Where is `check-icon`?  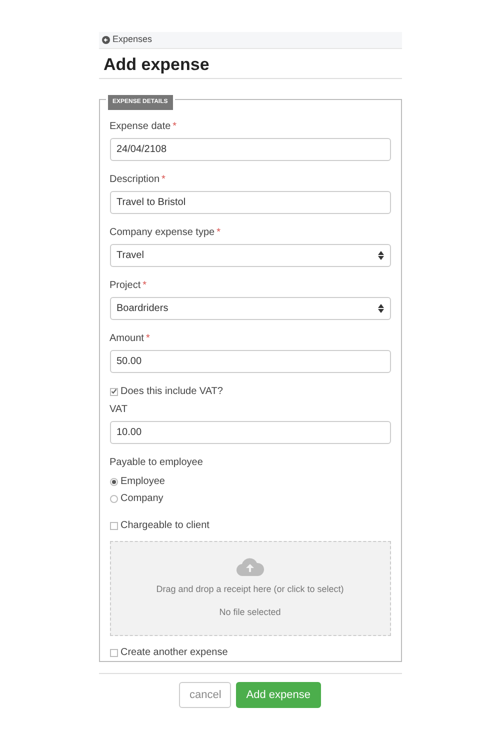
check-icon is located at coordinates (113, 391).